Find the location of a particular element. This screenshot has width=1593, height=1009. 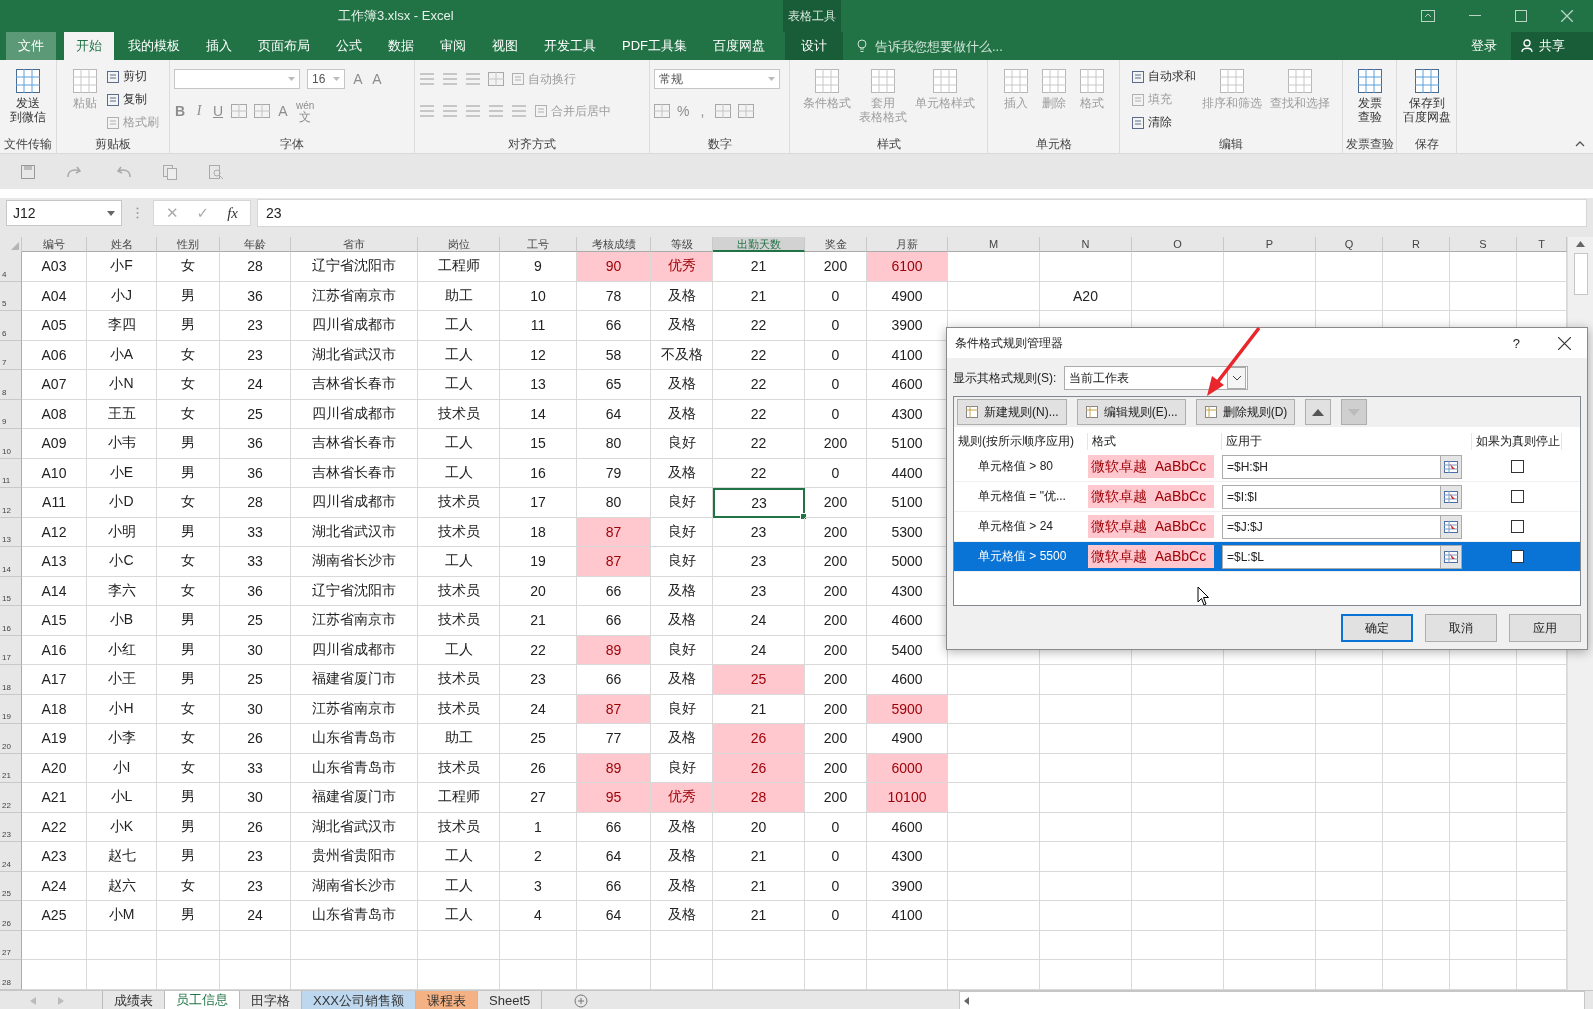

ribbon-tab: PDF工具集 is located at coordinates (654, 46).